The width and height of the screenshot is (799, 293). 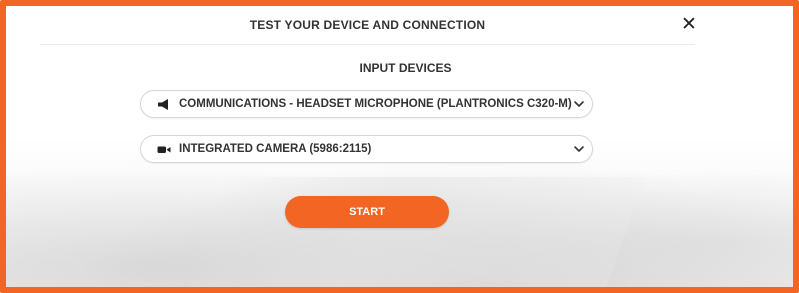 What do you see at coordinates (163, 104) in the screenshot?
I see `speaker-icon` at bounding box center [163, 104].